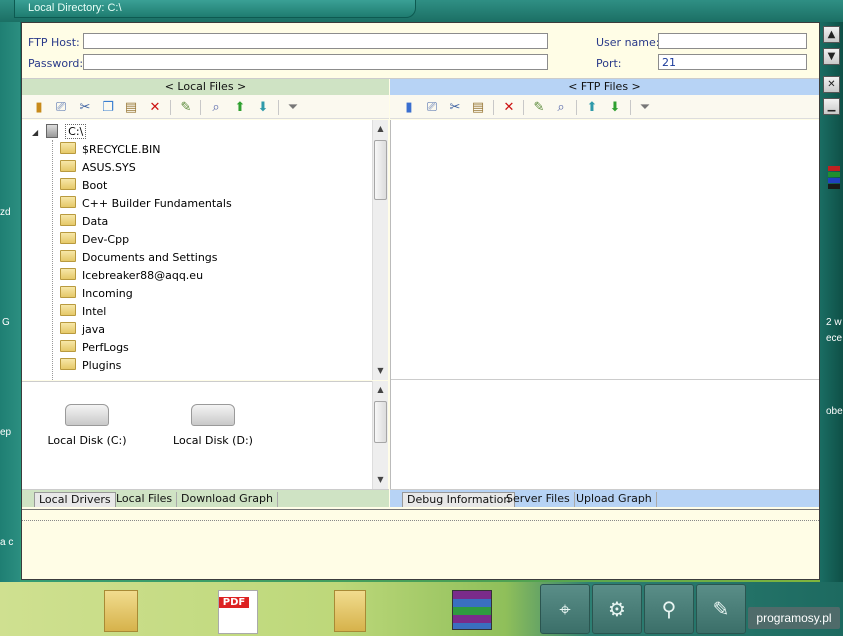 The width and height of the screenshot is (843, 636). Describe the element at coordinates (146, 204) in the screenshot. I see `tree-item: C++ Builder Fundamentals` at that location.